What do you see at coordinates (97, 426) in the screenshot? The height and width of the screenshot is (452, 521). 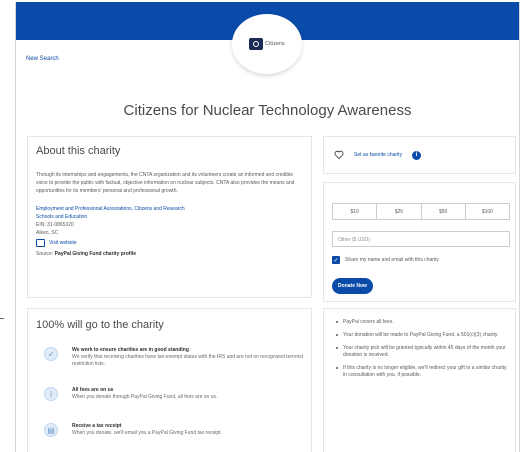 I see `guarantee-title: Receive a tax receipt` at bounding box center [97, 426].